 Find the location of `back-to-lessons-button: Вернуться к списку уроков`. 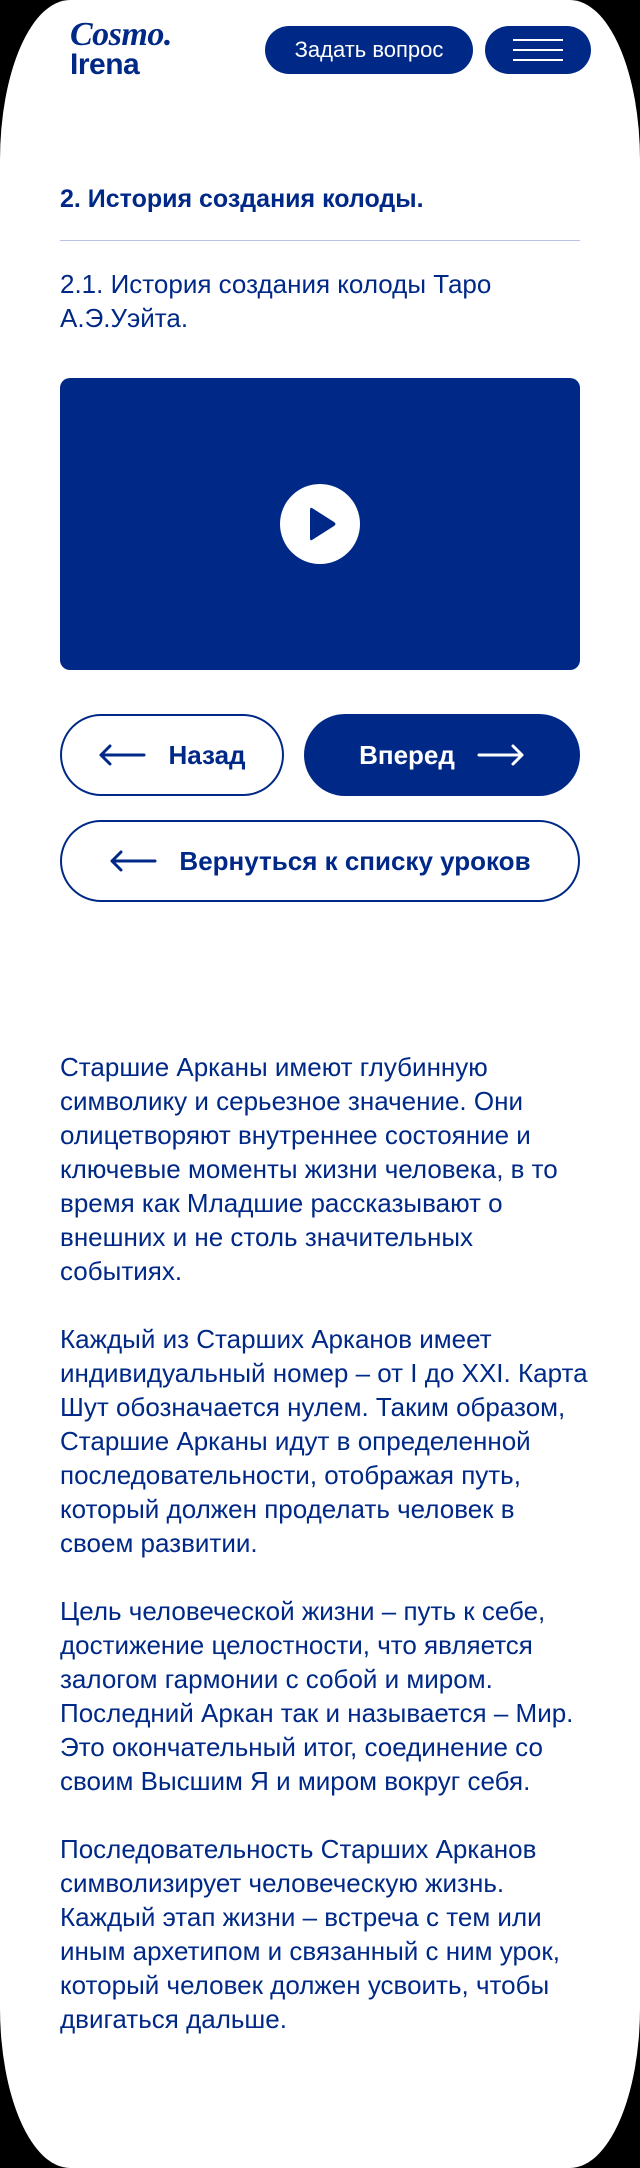

back-to-lessons-button: Вернуться к списку уроков is located at coordinates (320, 861).